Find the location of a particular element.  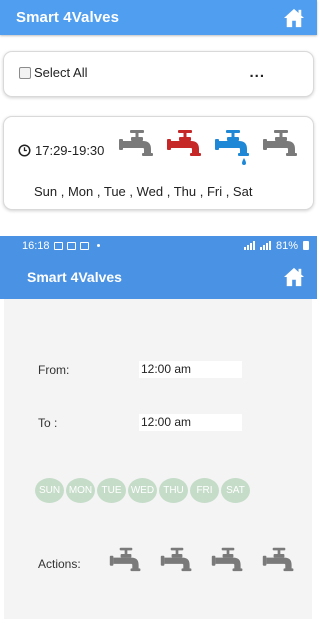

schedule-days: Sun , Mon , Tue , Wed , Thu , Fri , Sat is located at coordinates (143, 191).